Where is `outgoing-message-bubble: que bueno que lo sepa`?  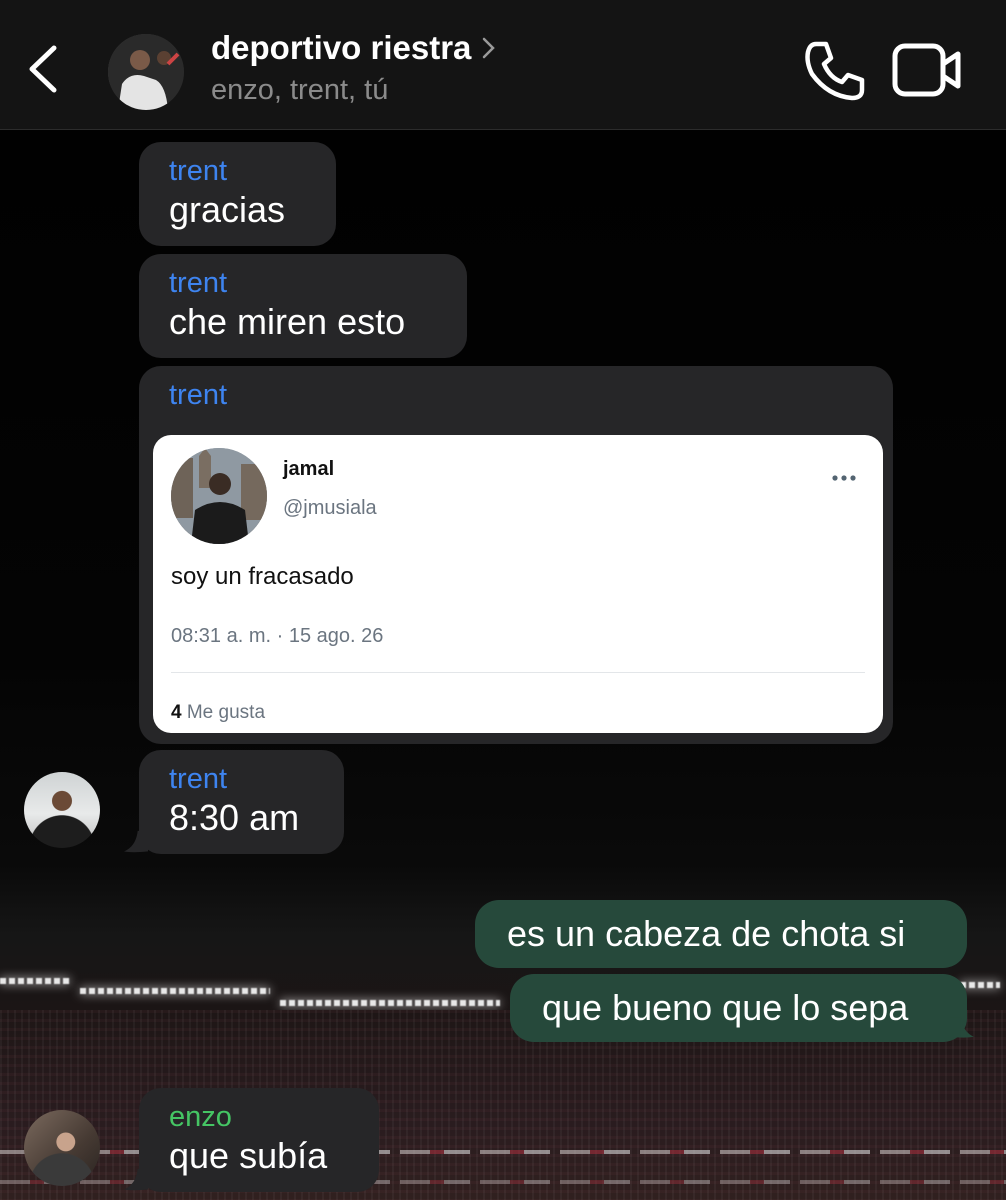
outgoing-message-bubble: que bueno que lo sepa is located at coordinates (738, 1008).